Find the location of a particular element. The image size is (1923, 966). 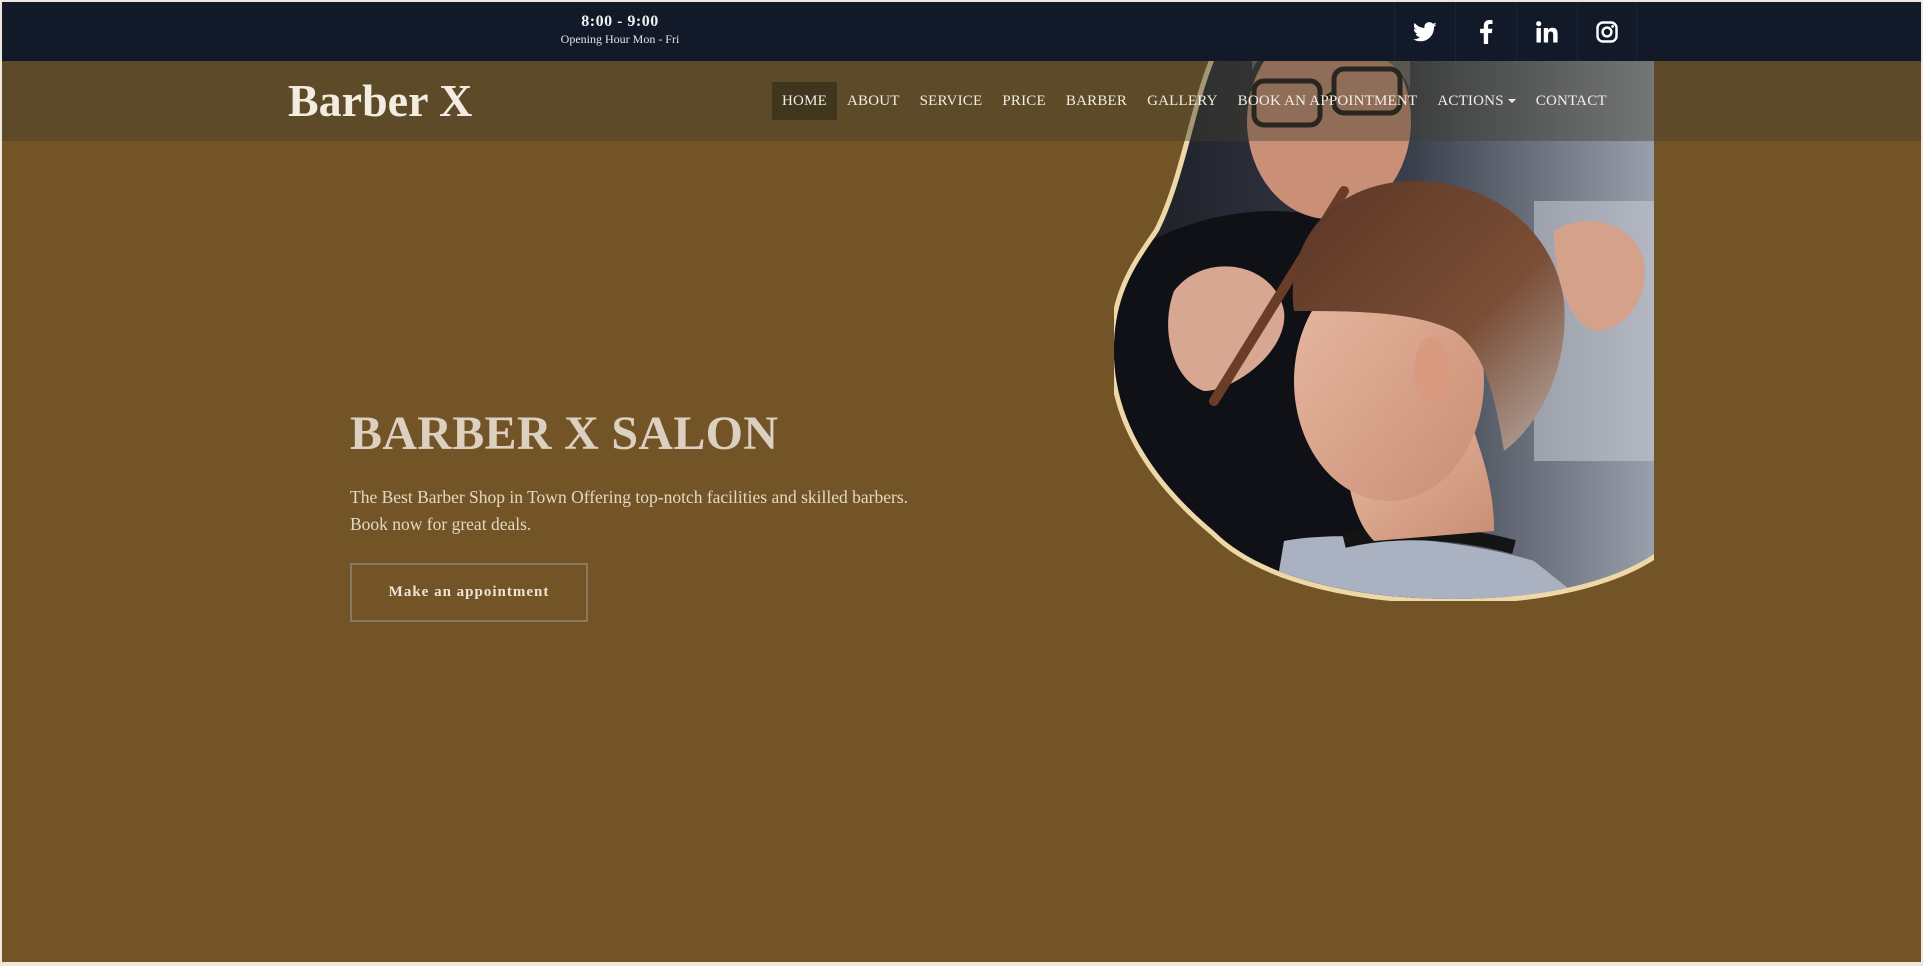

nav-item-label: CONTACT is located at coordinates (1571, 101).